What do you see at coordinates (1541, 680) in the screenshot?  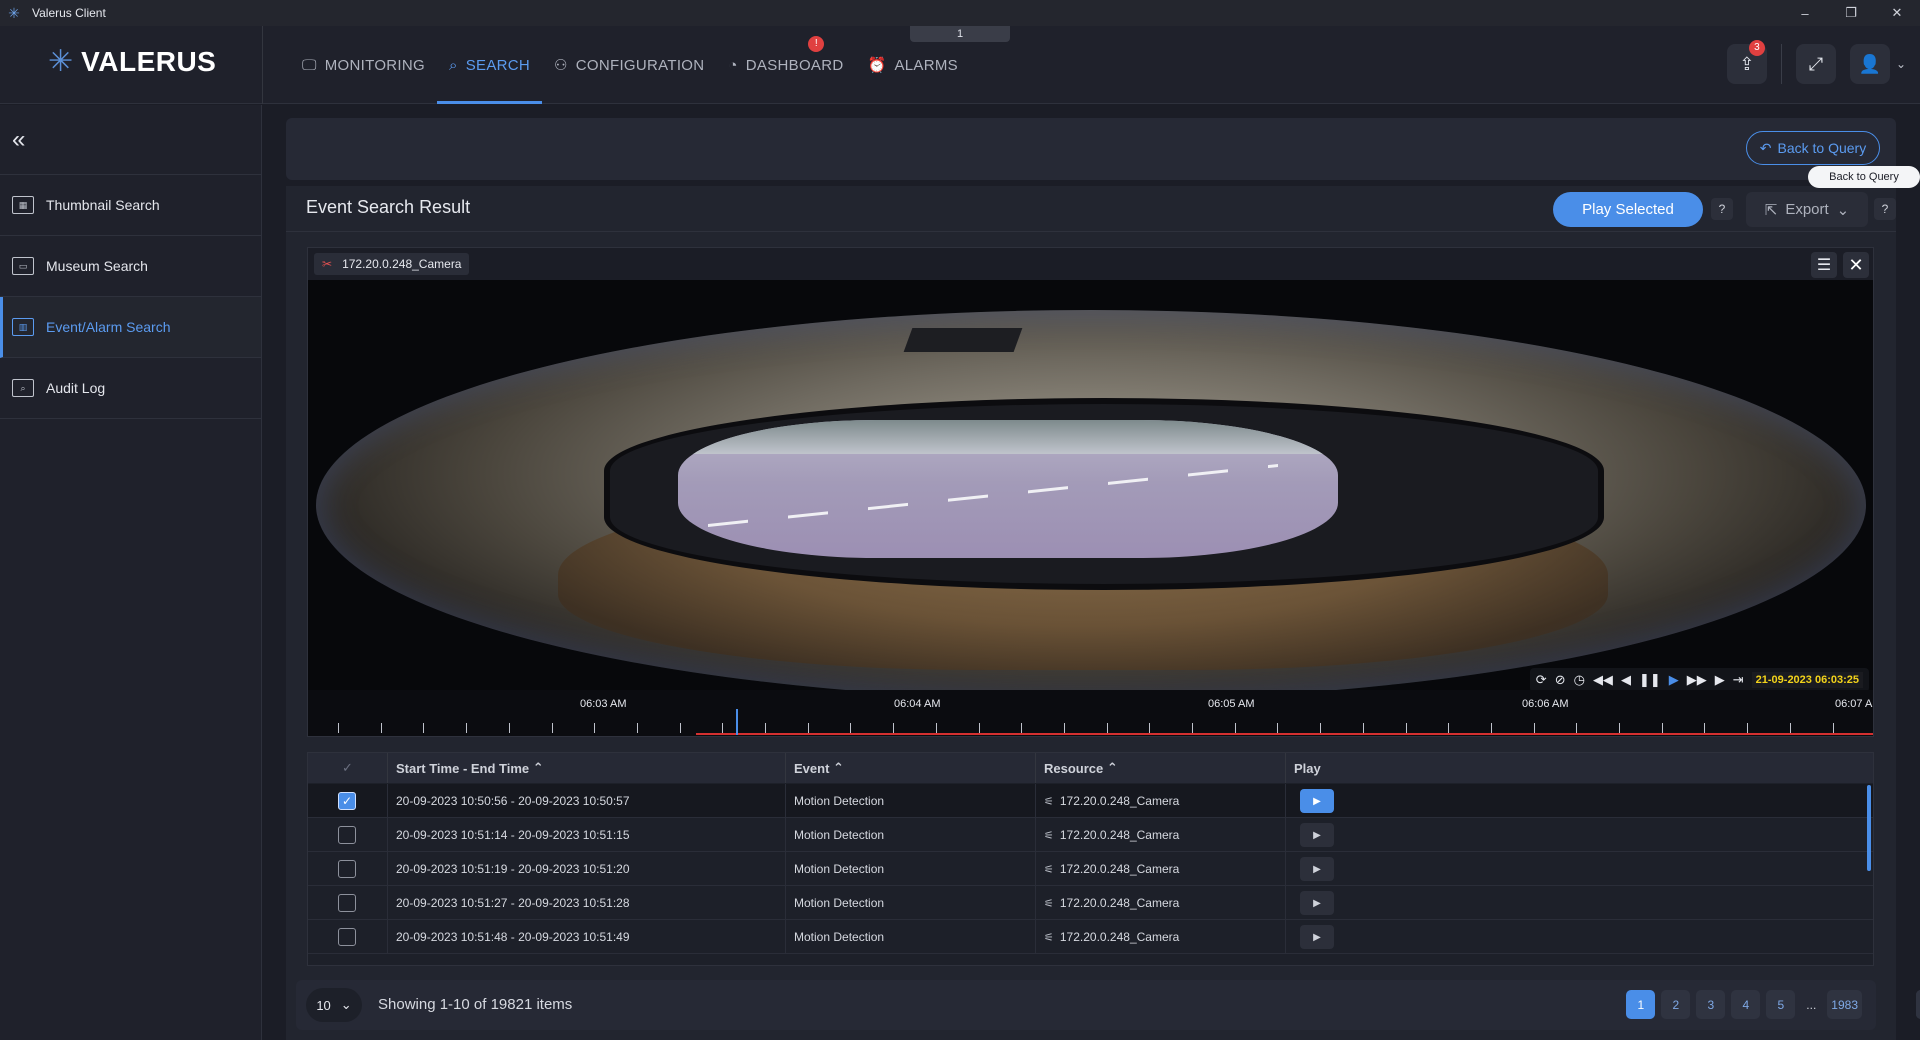 I see `sync-icon: ⟳` at bounding box center [1541, 680].